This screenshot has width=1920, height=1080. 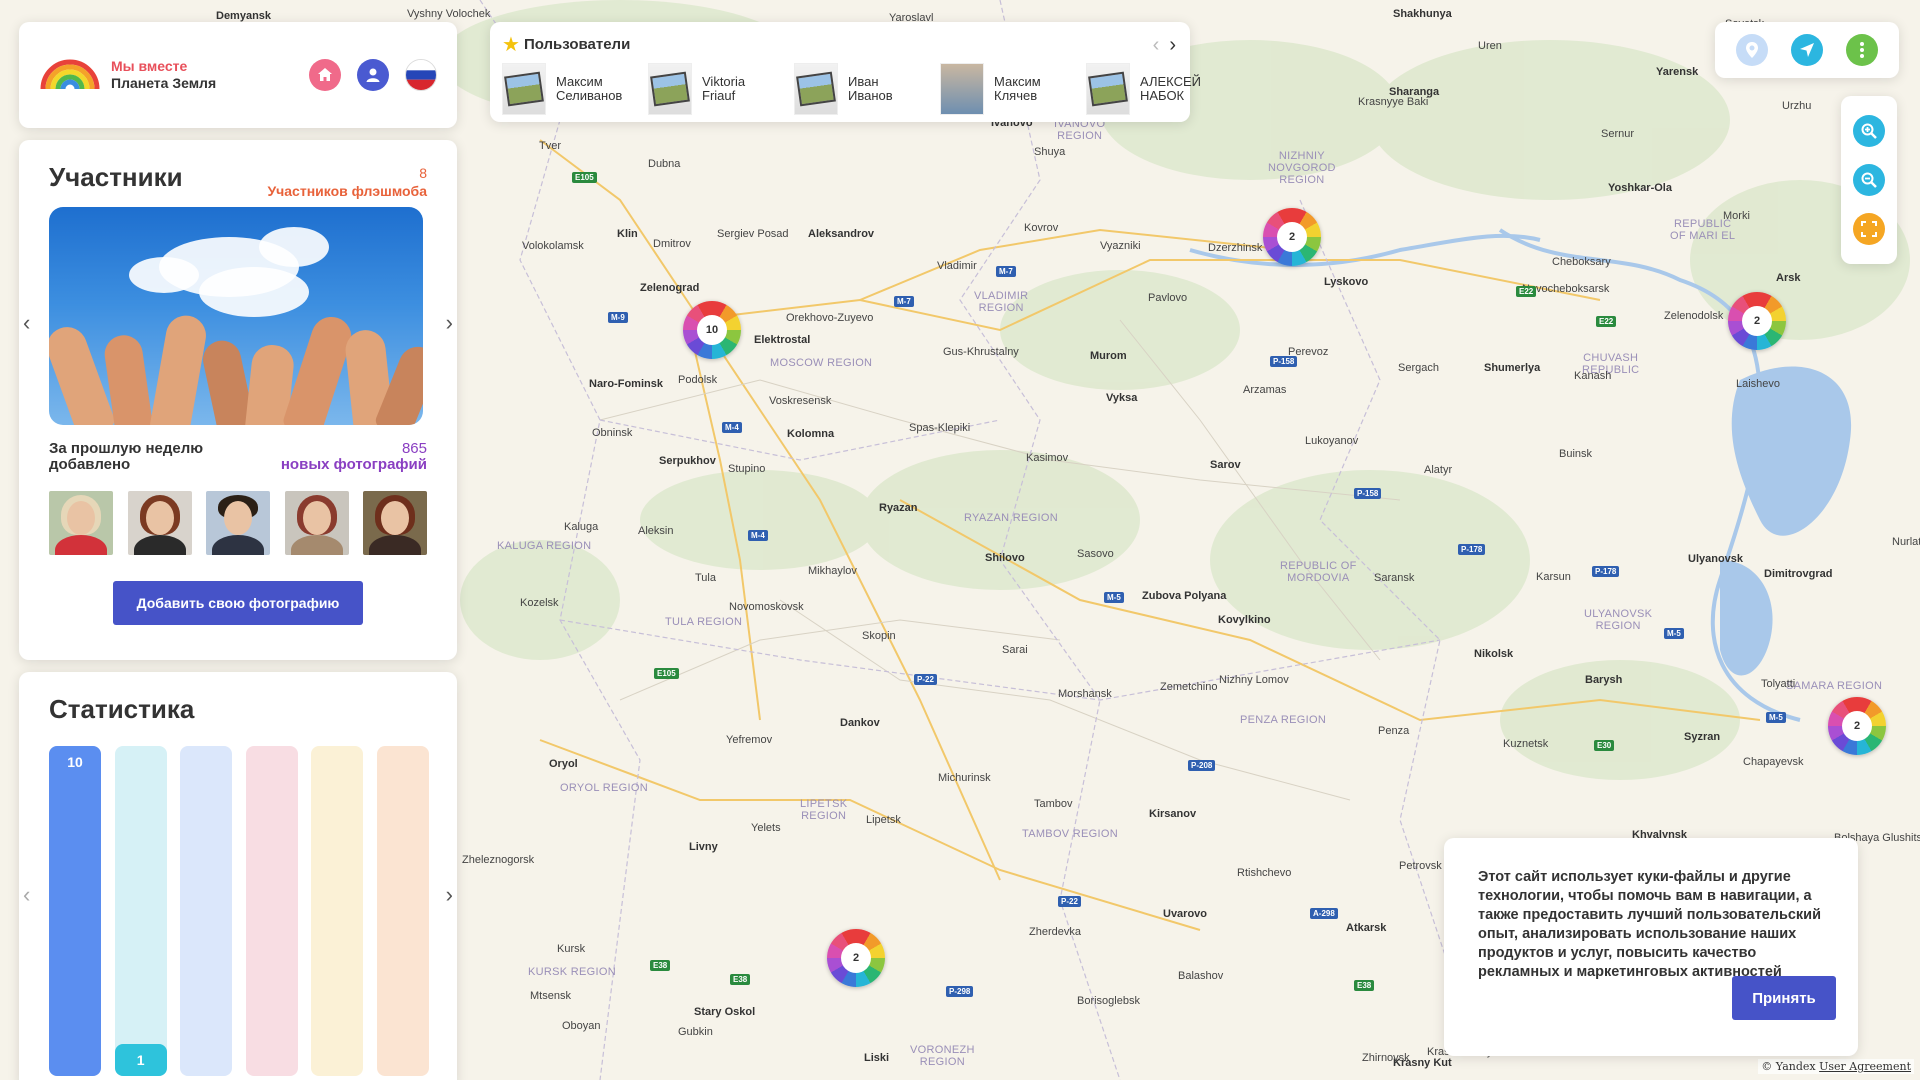 What do you see at coordinates (1005, 558) in the screenshot?
I see `city-label: Shilovo` at bounding box center [1005, 558].